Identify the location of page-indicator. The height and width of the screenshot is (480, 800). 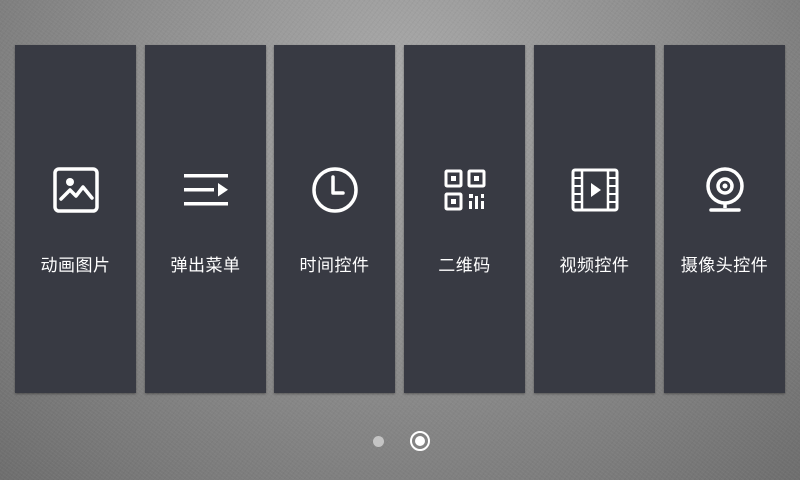
(400, 441).